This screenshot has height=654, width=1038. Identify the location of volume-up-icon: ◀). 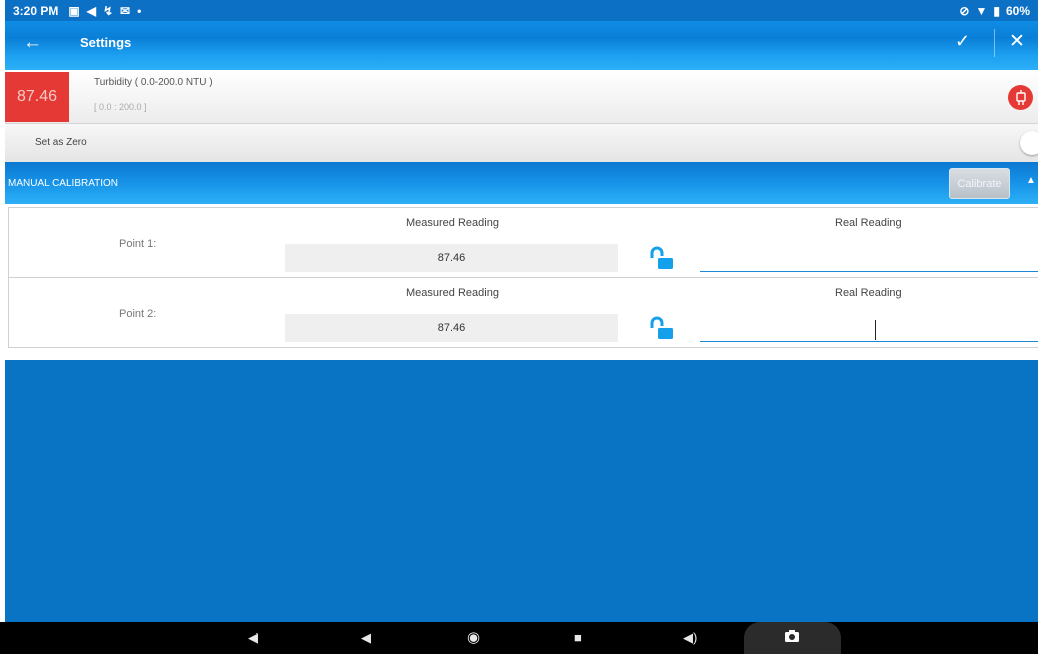
(690, 638).